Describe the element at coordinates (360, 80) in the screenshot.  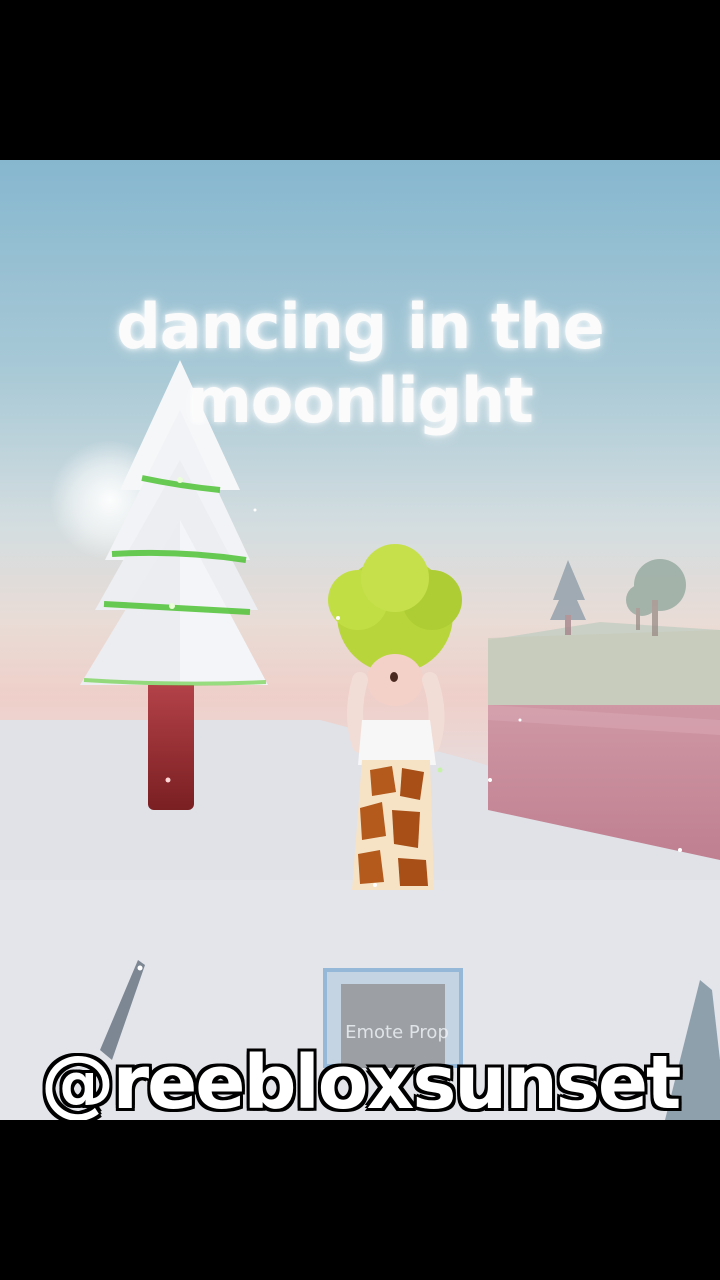
I see `letterbox-top` at that location.